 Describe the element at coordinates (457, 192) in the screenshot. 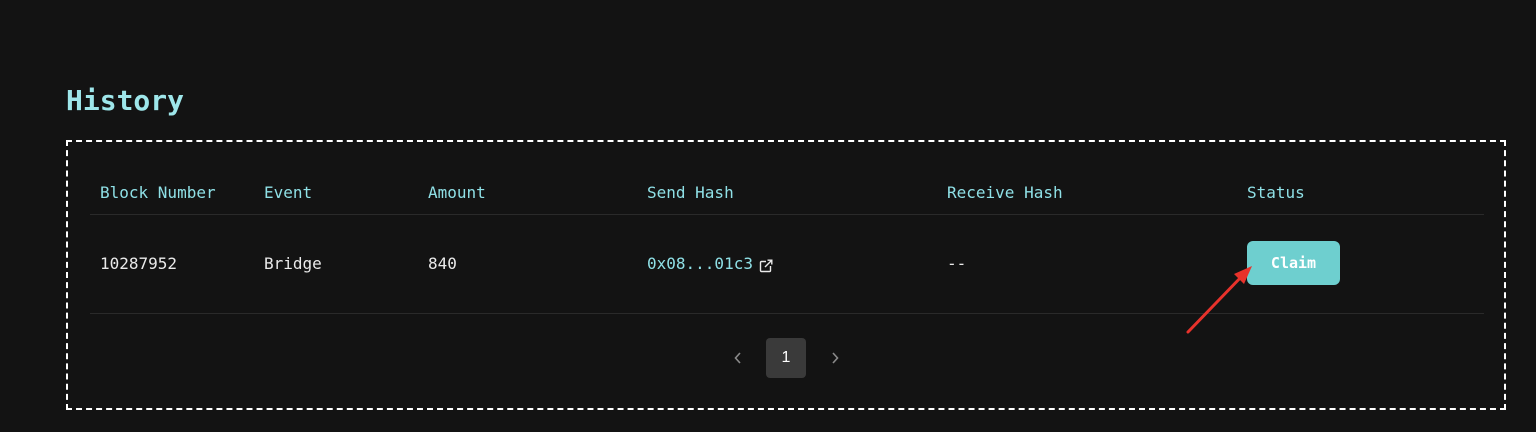

I see `column-header-amount: Amount` at that location.